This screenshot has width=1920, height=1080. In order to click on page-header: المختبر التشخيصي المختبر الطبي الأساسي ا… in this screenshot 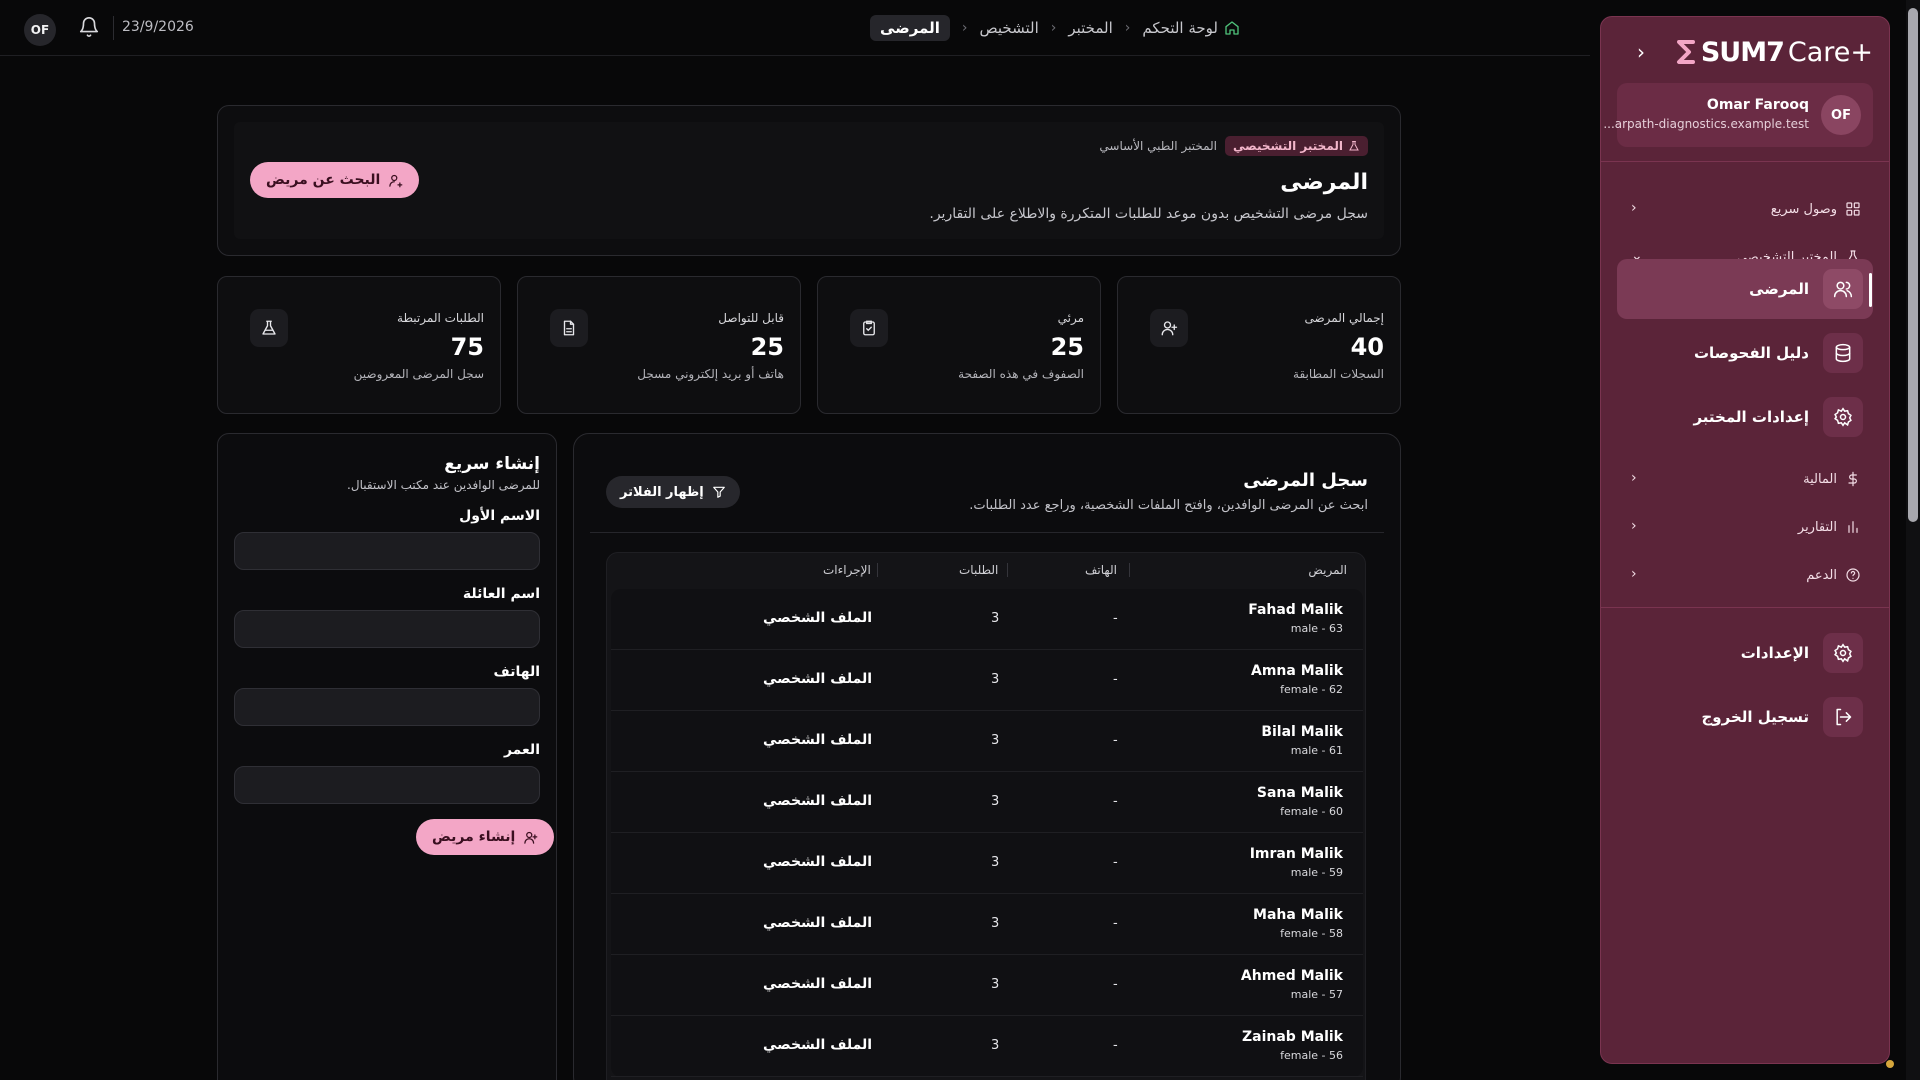, I will do `click(809, 180)`.